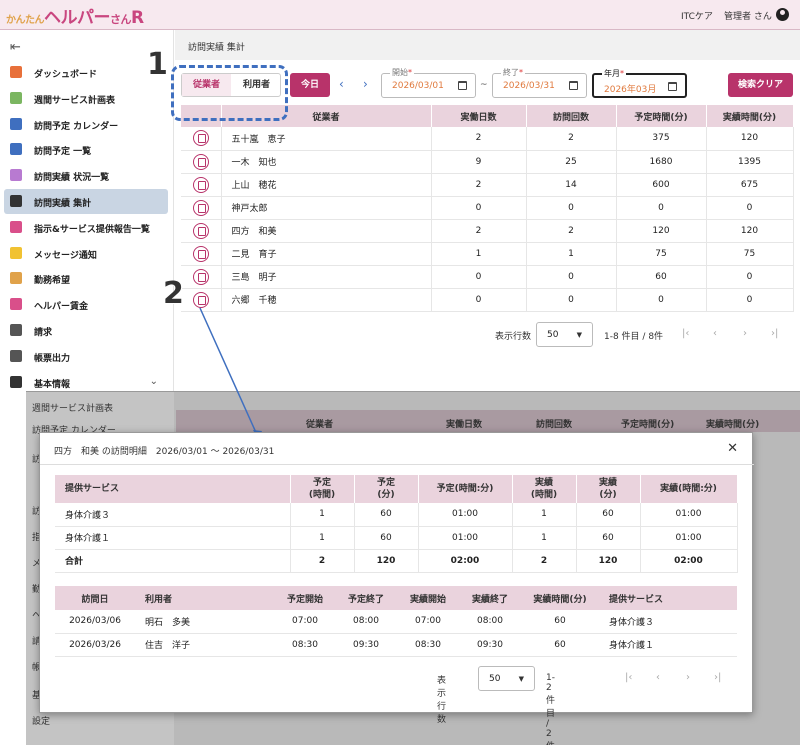 Image resolution: width=800 pixels, height=745 pixels. What do you see at coordinates (487, 139) in the screenshot?
I see `table-row: 五十嵐 恵子 2 2 375 120` at bounding box center [487, 139].